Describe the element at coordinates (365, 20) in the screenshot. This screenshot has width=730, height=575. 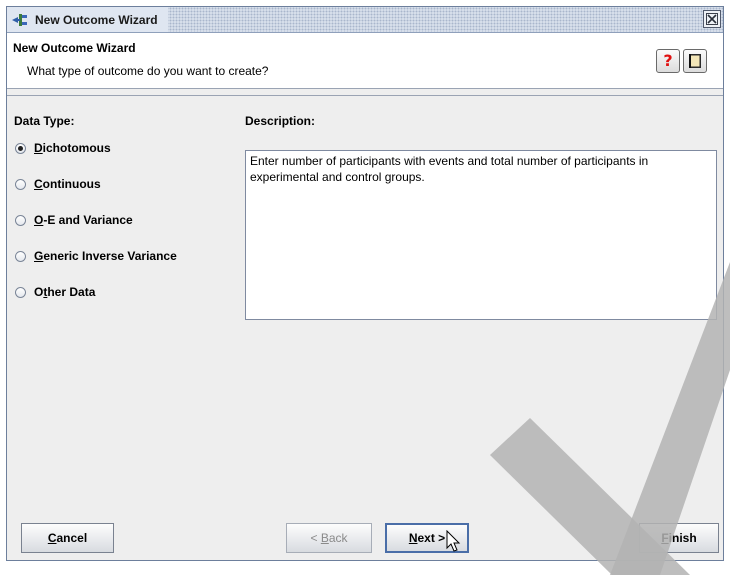
I see `title-bar: New Outcome Wizard` at that location.